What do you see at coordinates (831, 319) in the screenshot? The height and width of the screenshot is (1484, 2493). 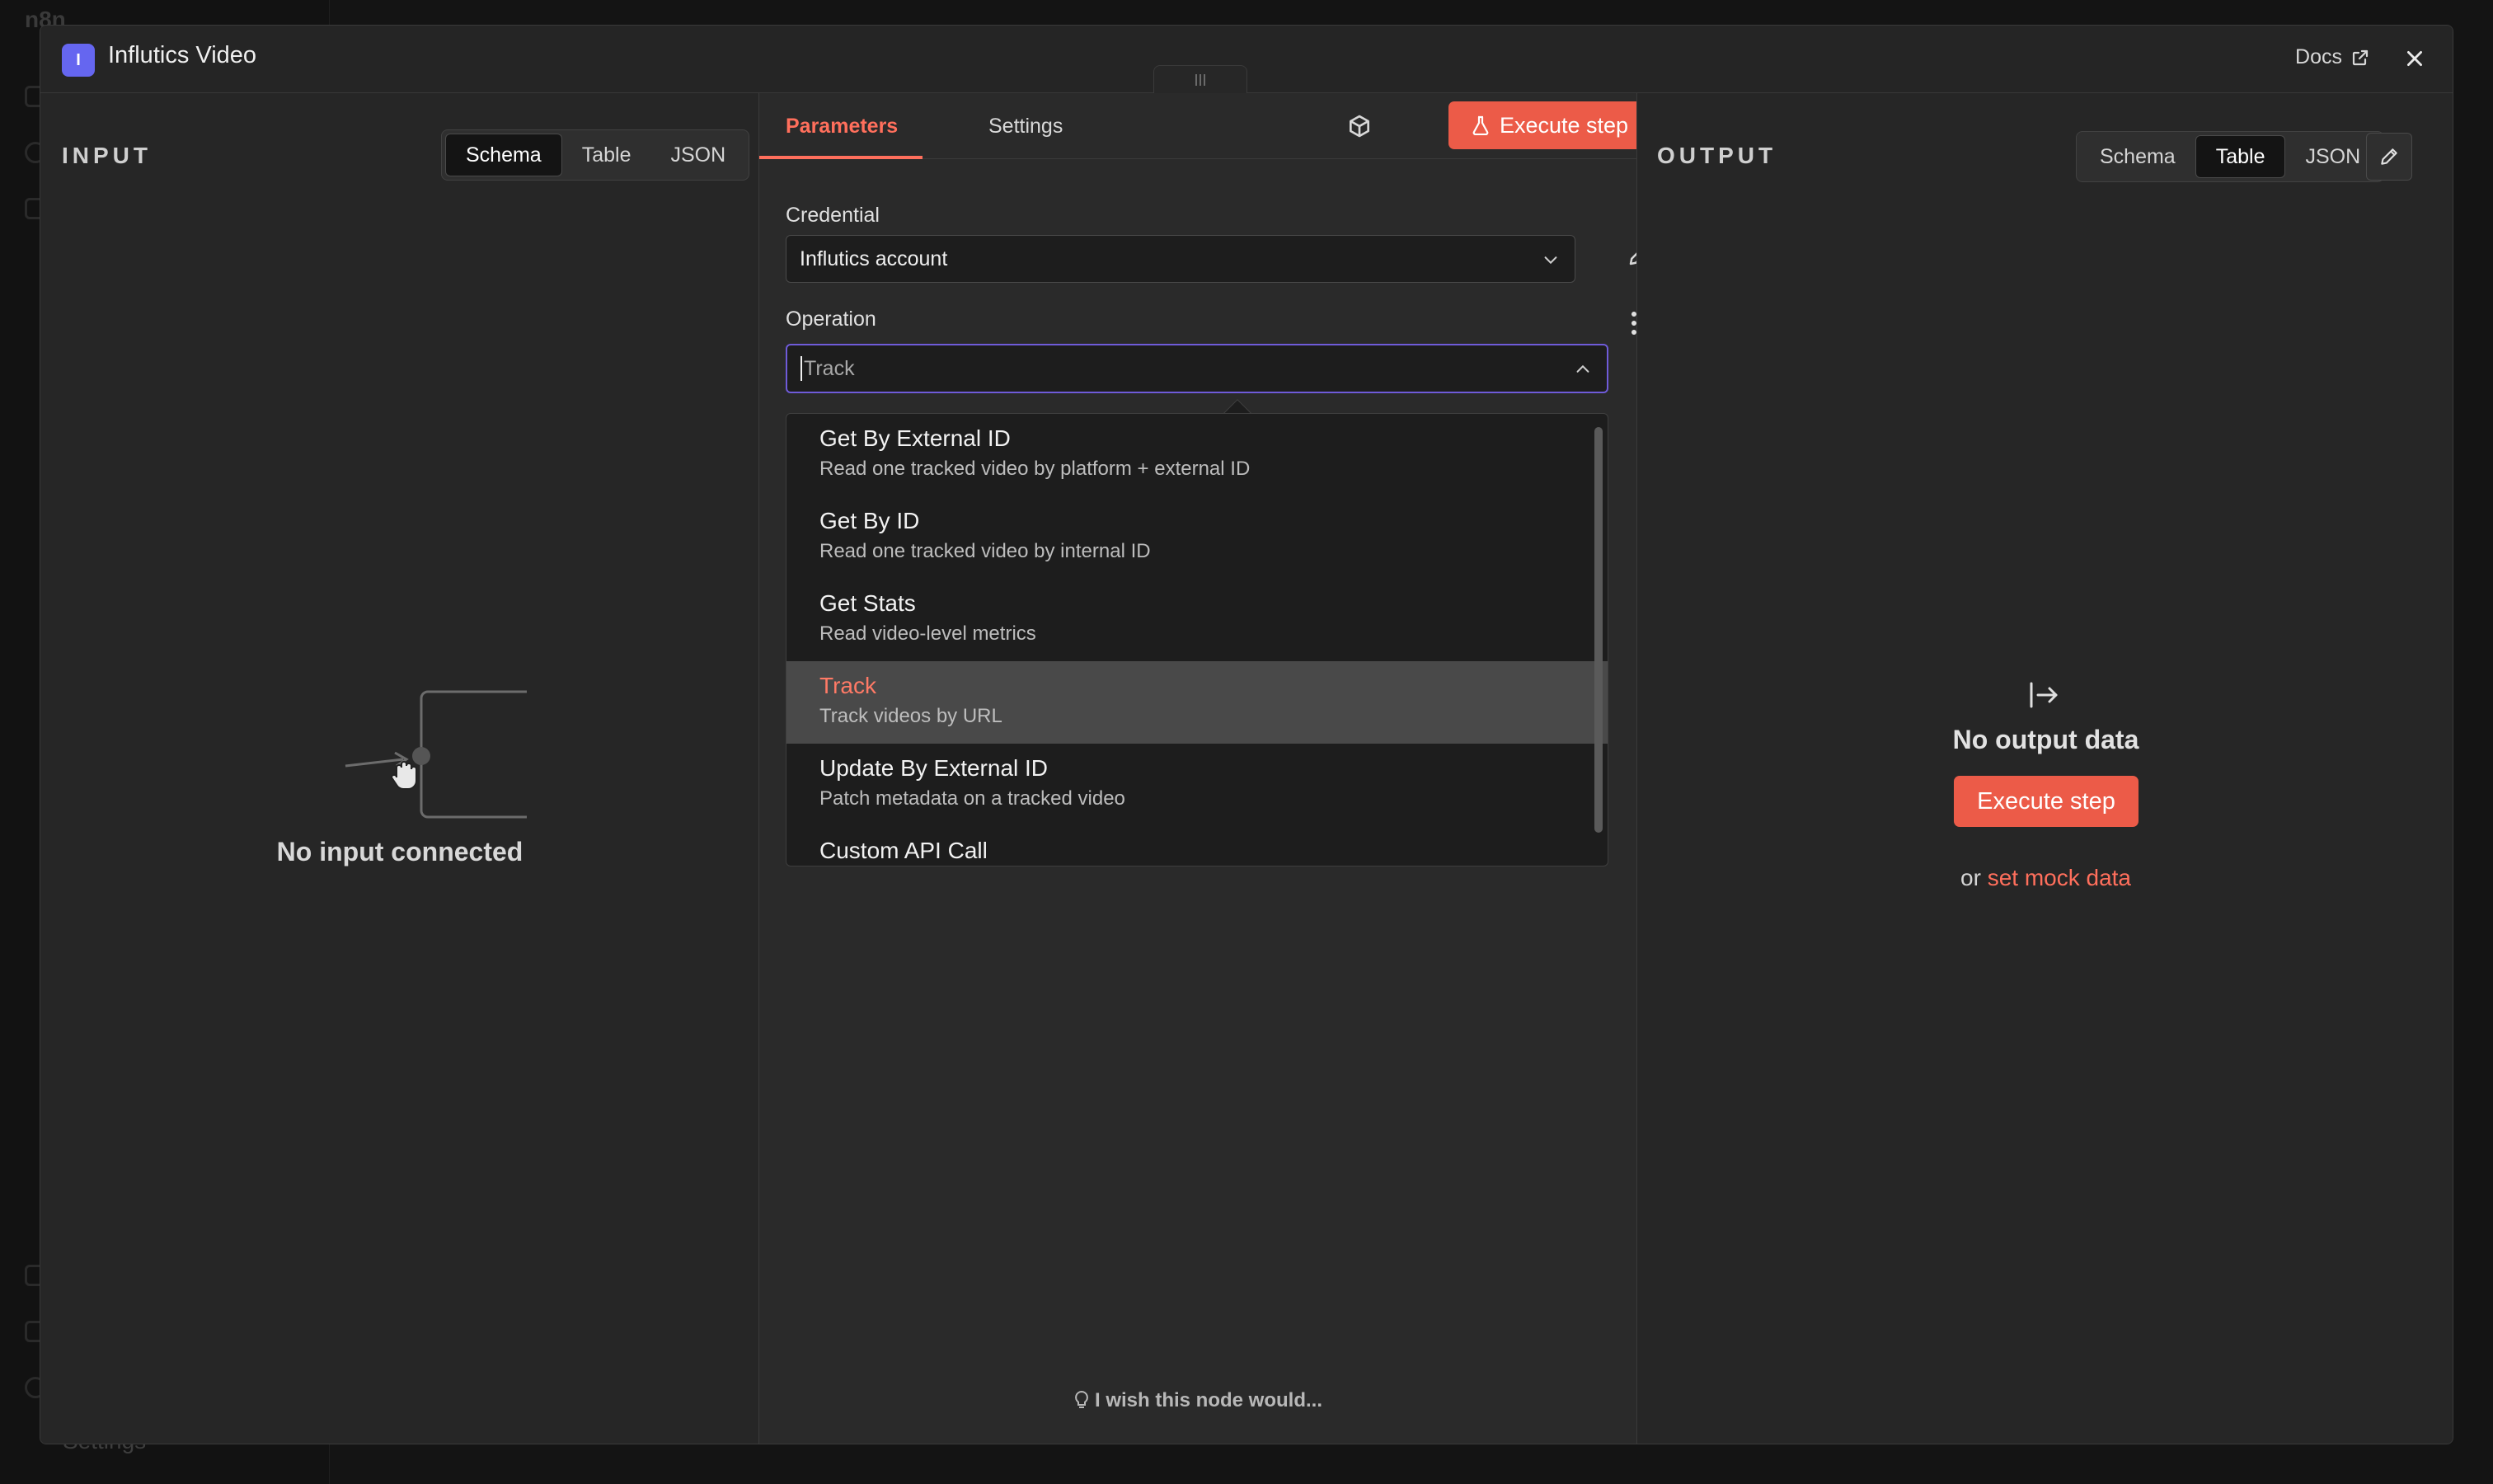 I see `operation-label: Operation` at bounding box center [831, 319].